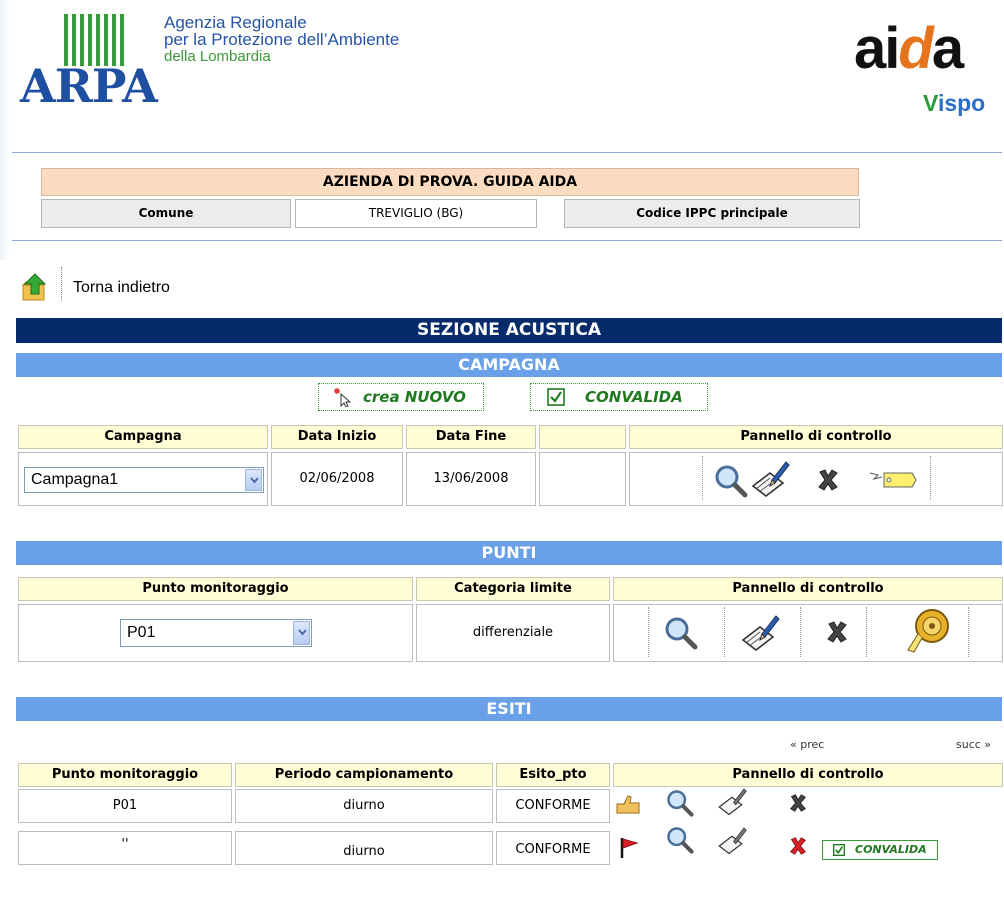 This screenshot has height=903, width=1004. I want to click on esiti-title: ESITI, so click(509, 709).